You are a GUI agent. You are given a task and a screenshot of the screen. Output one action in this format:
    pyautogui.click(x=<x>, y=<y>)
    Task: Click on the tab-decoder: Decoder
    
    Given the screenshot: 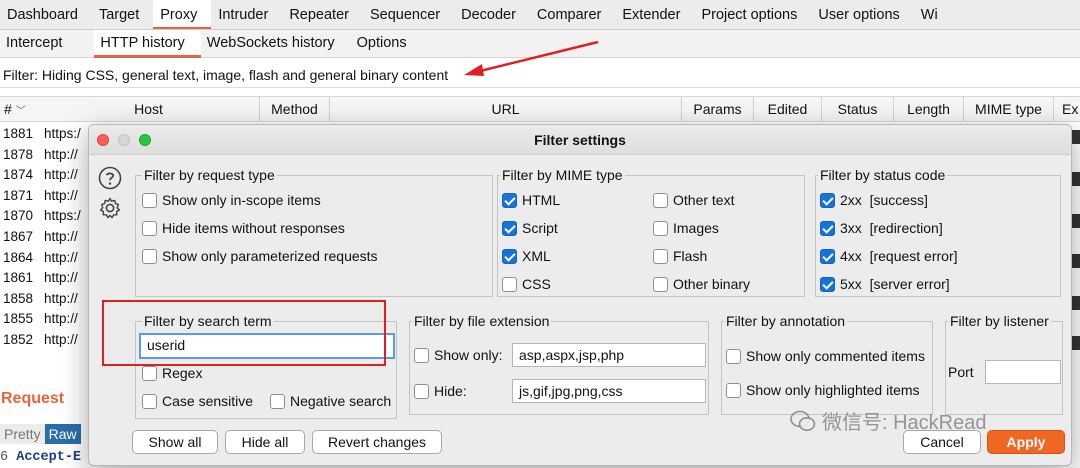 What is the action you would take?
    pyautogui.click(x=492, y=14)
    